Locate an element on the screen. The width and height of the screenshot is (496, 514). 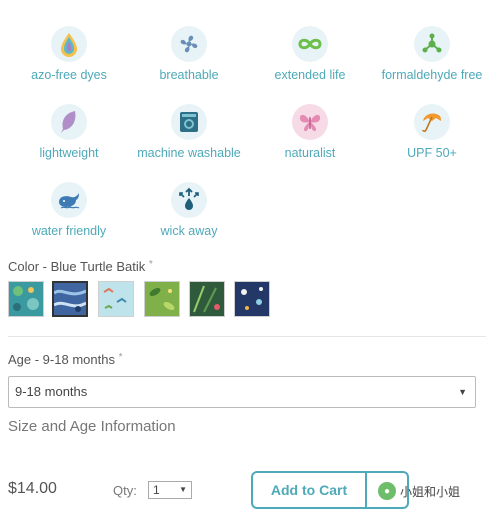
feature-water-friendly: water friendly is located at coordinates (69, 210).